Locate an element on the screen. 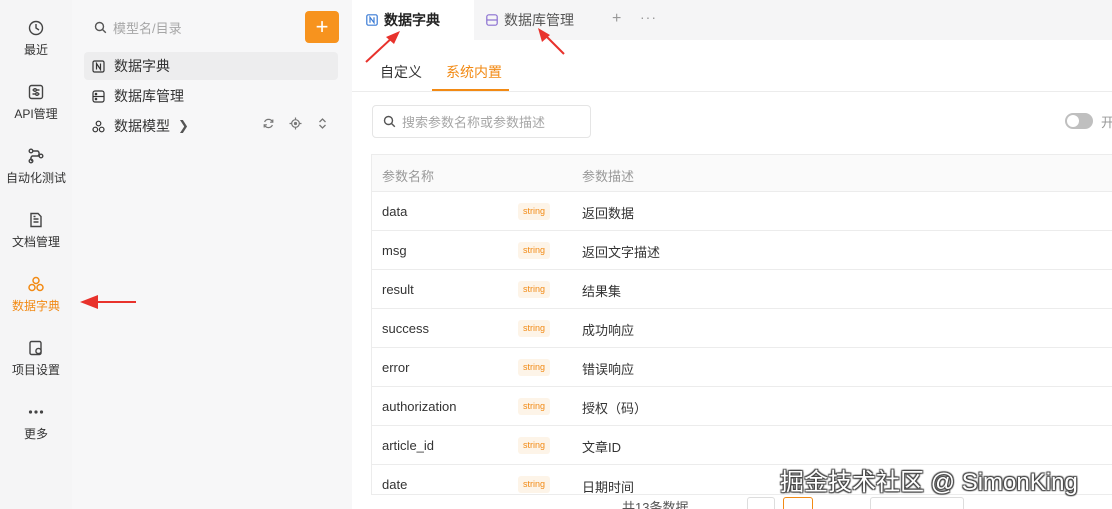  cell-name: data is located at coordinates (395, 211).